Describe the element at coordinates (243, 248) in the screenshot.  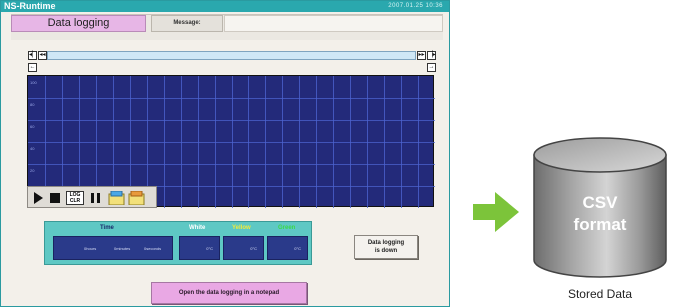
I see `yellow-temp-display: 0°C` at that location.